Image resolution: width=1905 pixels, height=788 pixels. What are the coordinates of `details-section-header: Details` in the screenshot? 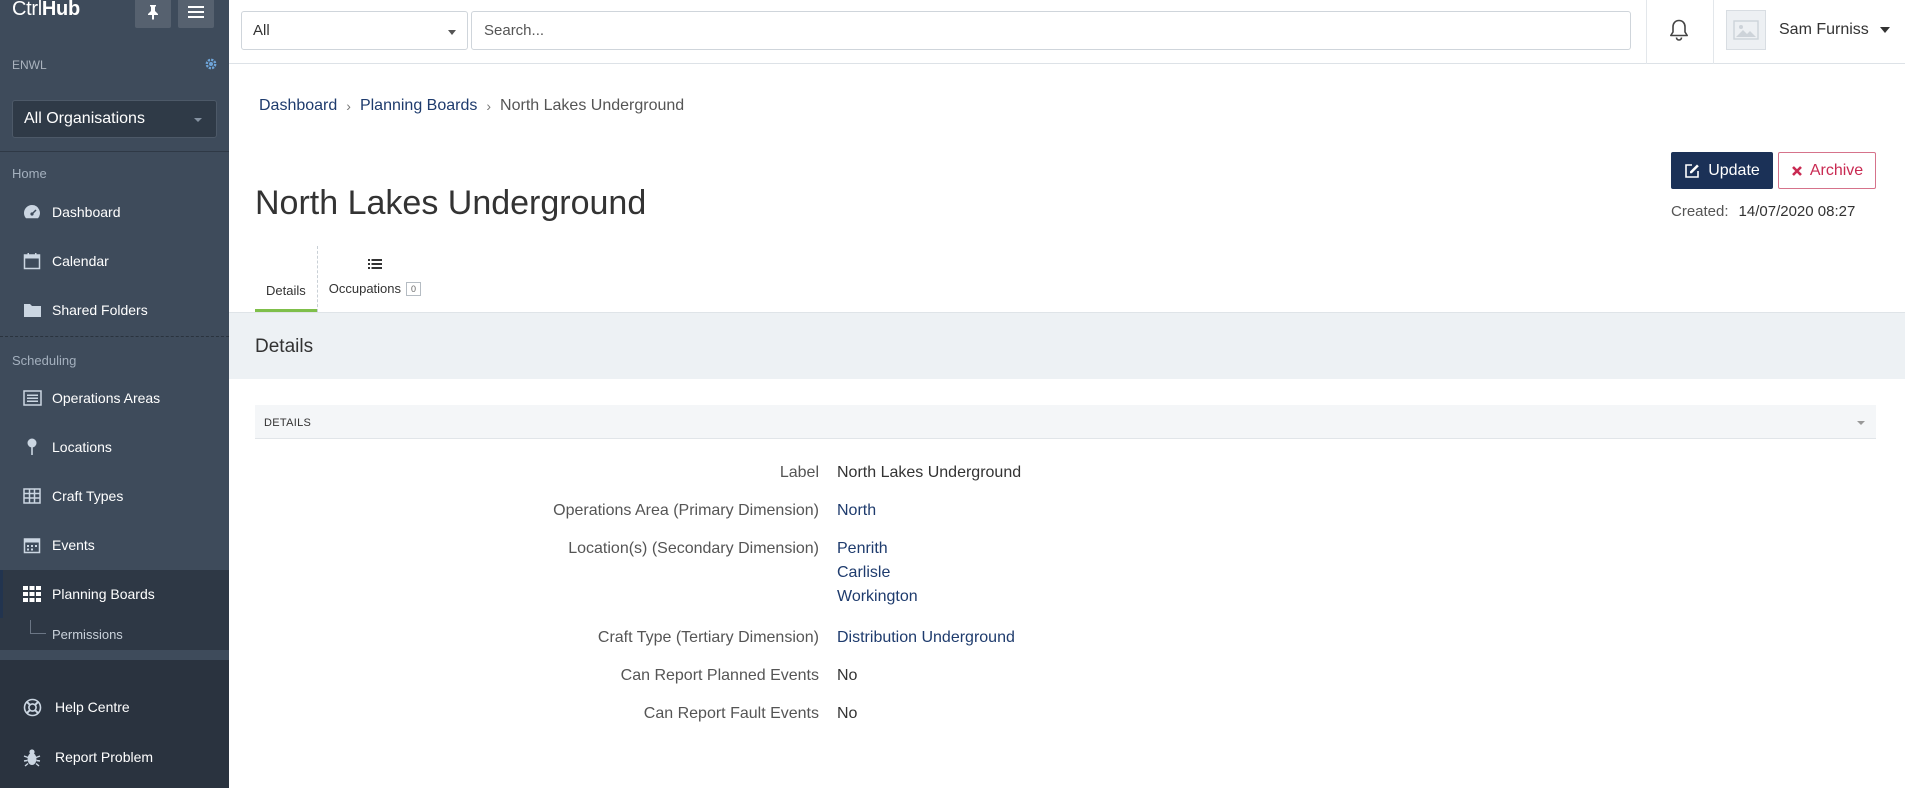 It's located at (1067, 345).